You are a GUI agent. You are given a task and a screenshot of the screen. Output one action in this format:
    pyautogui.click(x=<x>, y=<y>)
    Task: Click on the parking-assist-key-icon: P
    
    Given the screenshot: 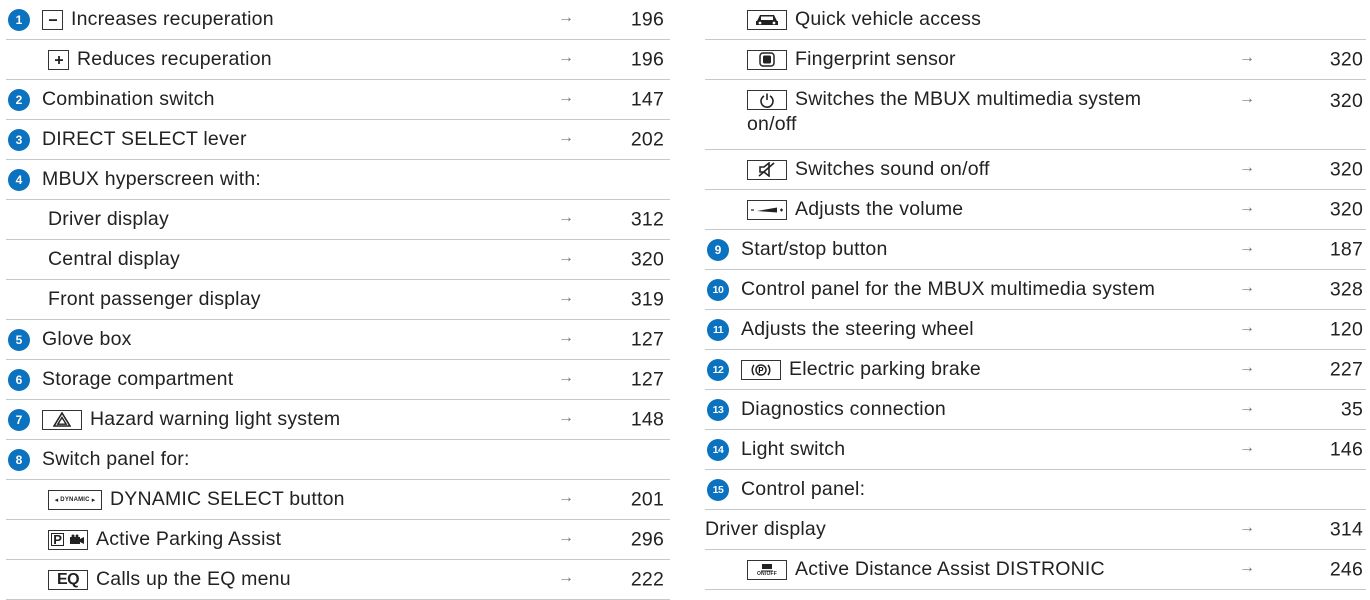 What is the action you would take?
    pyautogui.click(x=68, y=539)
    